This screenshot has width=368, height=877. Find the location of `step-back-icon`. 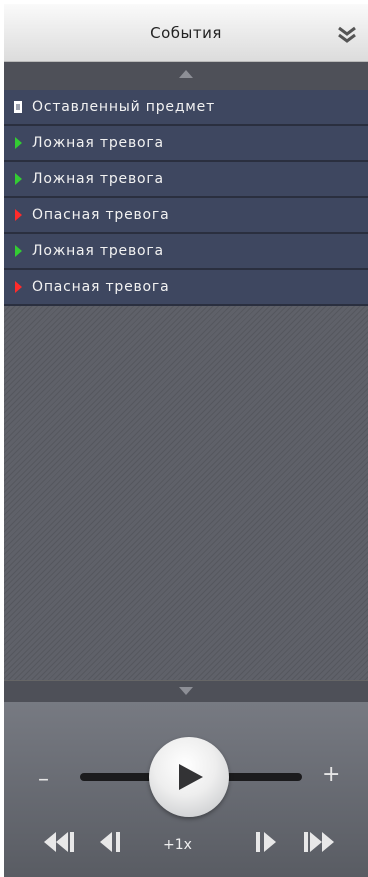

step-back-icon is located at coordinates (110, 842).